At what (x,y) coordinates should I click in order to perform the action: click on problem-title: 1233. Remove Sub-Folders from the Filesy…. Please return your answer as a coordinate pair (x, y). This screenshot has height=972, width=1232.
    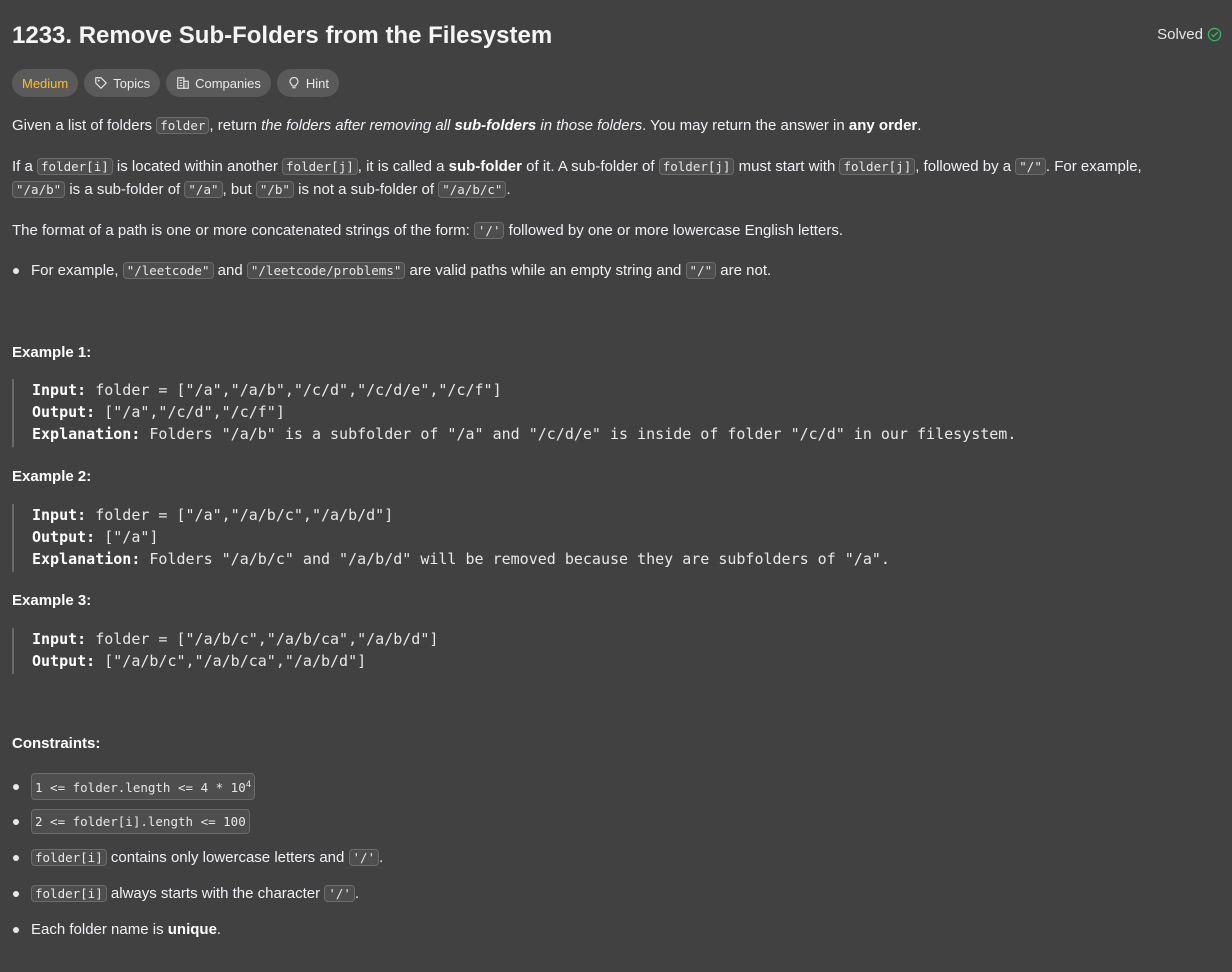
    Looking at the image, I should click on (617, 36).